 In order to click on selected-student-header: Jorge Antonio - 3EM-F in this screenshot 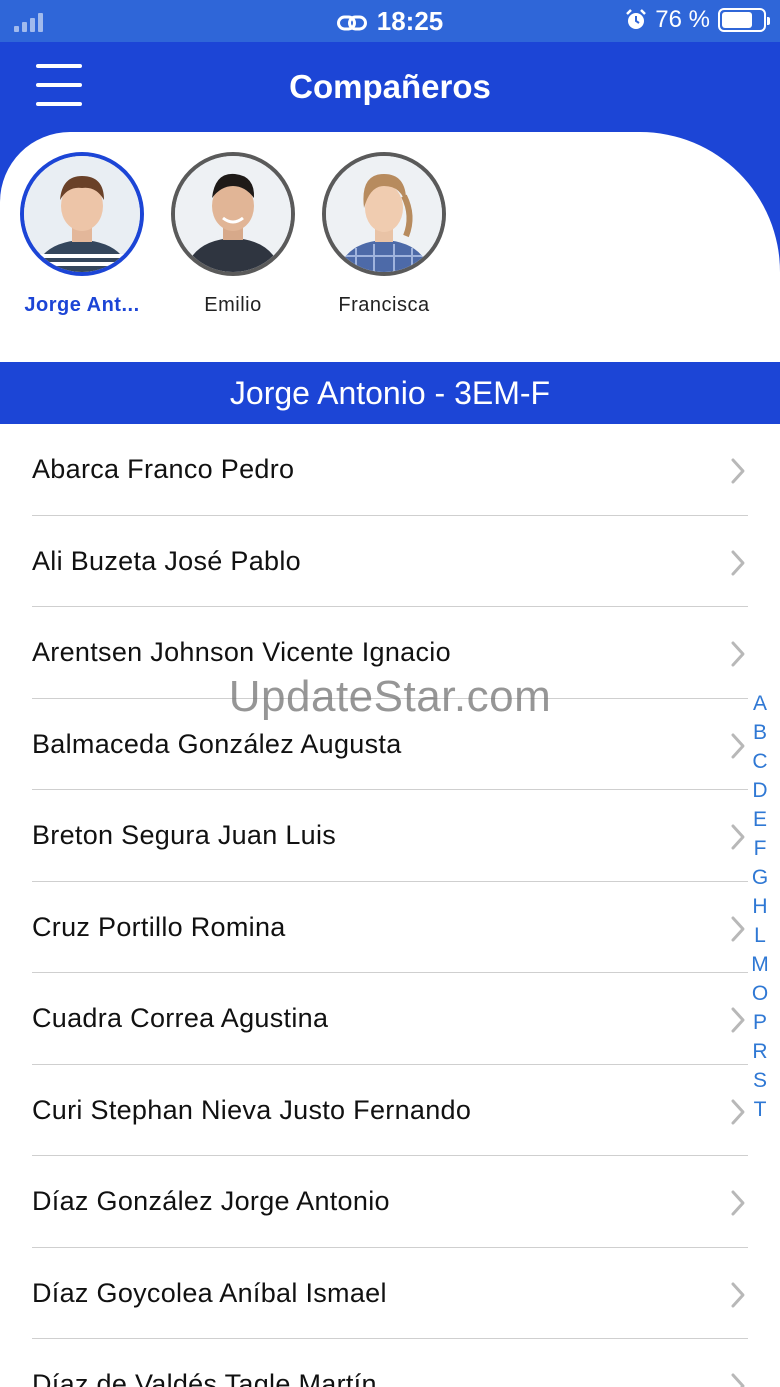, I will do `click(390, 393)`.